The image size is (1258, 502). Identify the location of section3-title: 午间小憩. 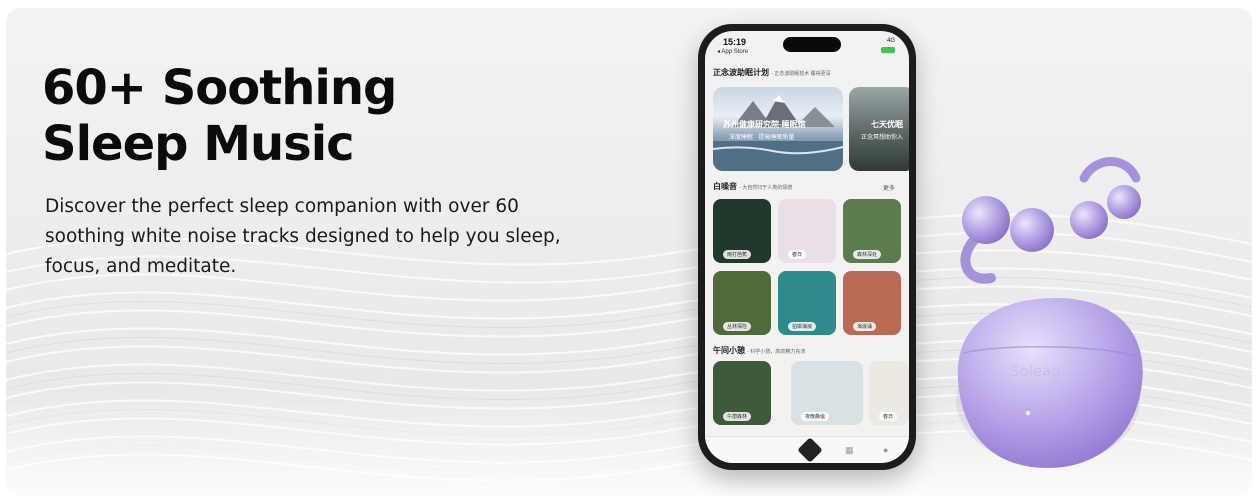
(729, 350).